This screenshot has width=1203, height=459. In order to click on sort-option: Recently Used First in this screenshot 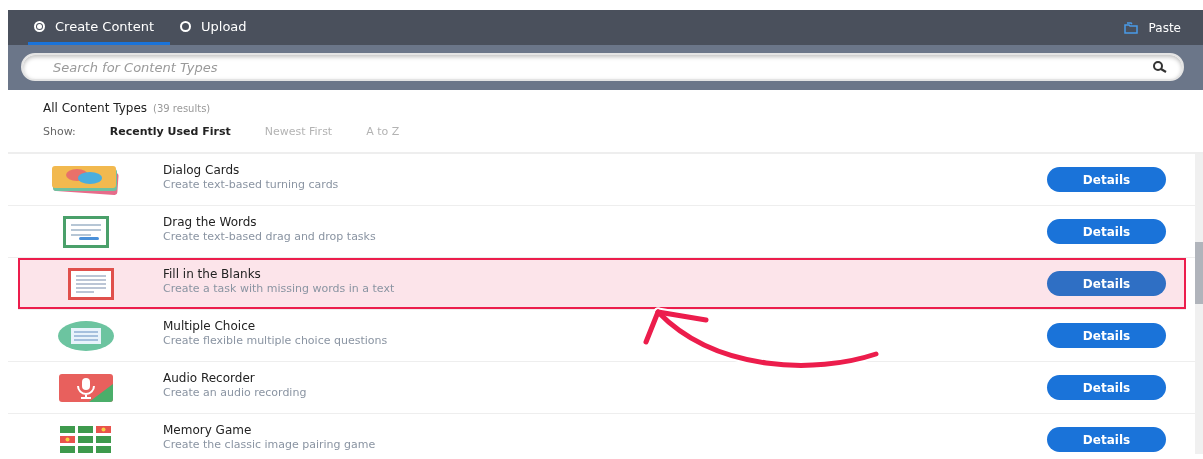, I will do `click(170, 131)`.